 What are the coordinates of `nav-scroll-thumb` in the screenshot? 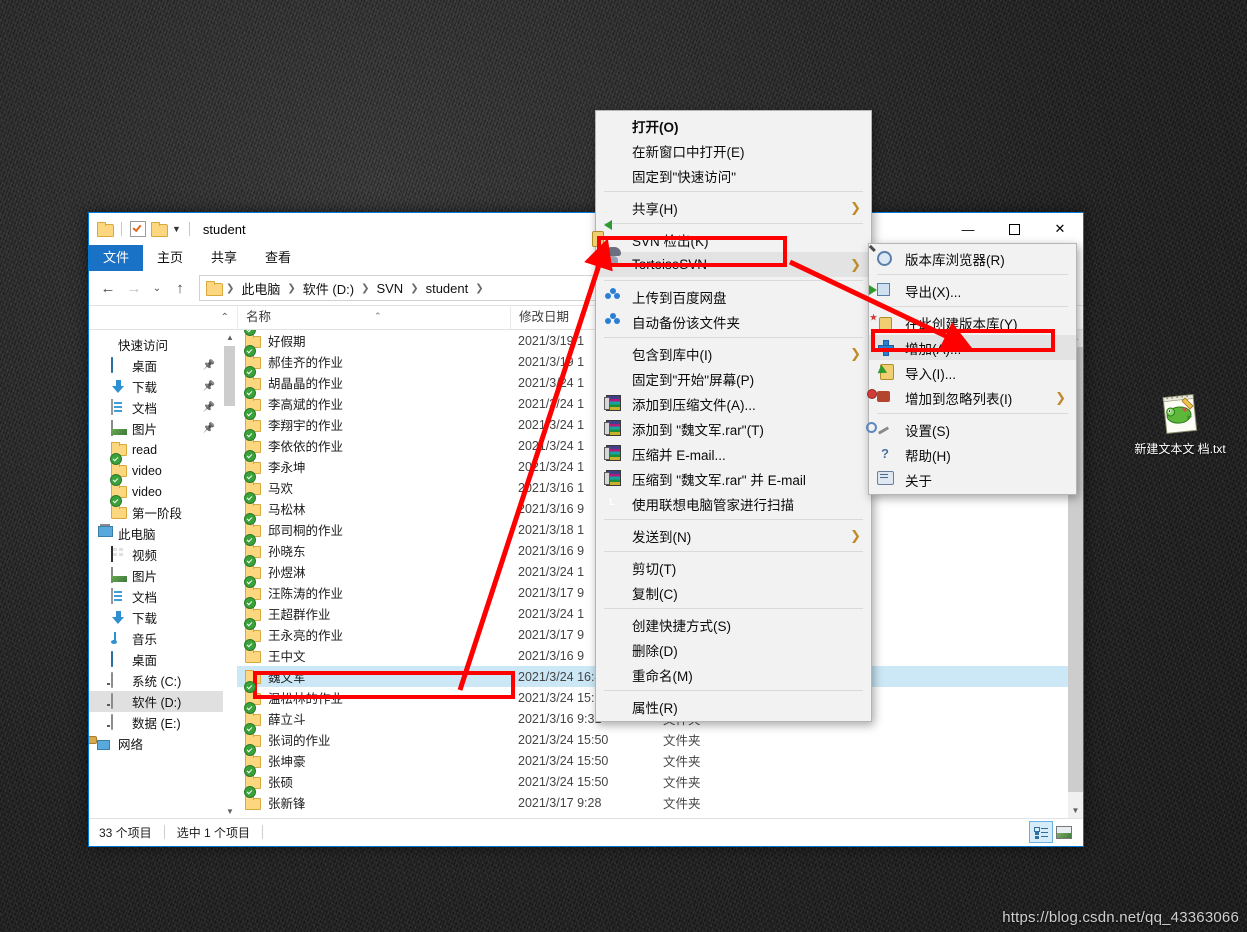 It's located at (229, 376).